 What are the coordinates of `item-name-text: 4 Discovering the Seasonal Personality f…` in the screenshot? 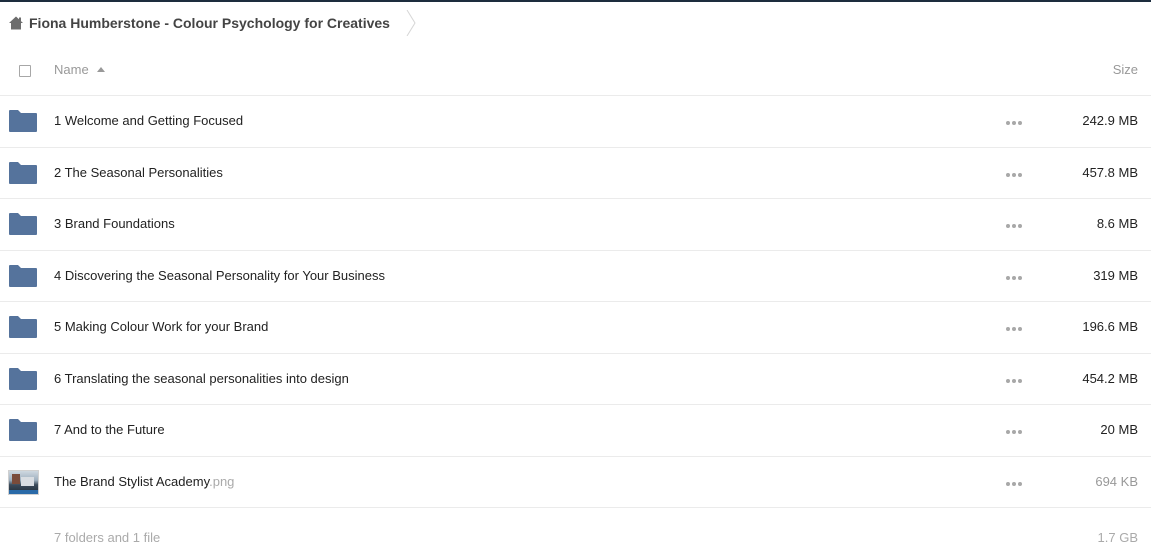 It's located at (219, 275).